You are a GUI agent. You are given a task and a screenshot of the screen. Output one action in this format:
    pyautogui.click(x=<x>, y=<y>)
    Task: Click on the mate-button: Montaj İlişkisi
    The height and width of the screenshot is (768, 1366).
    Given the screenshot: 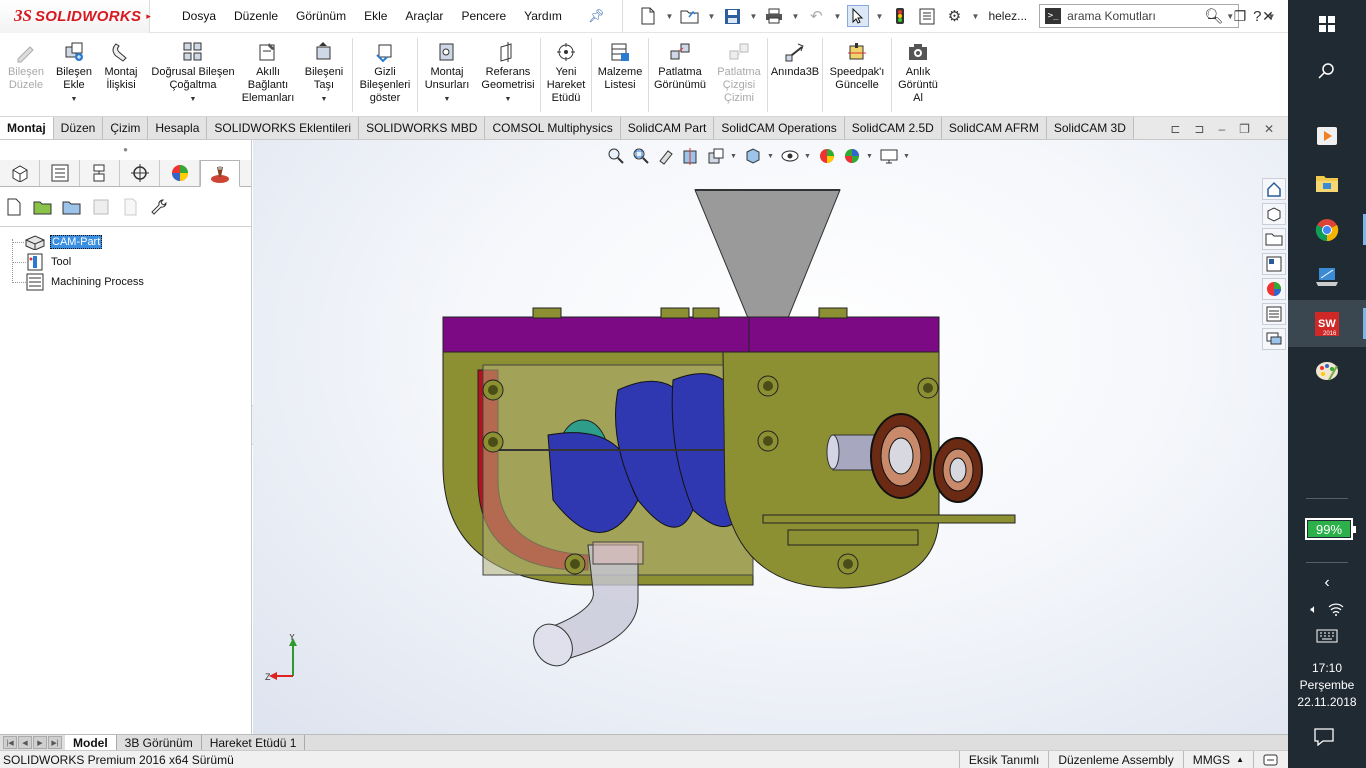 What is the action you would take?
    pyautogui.click(x=121, y=62)
    